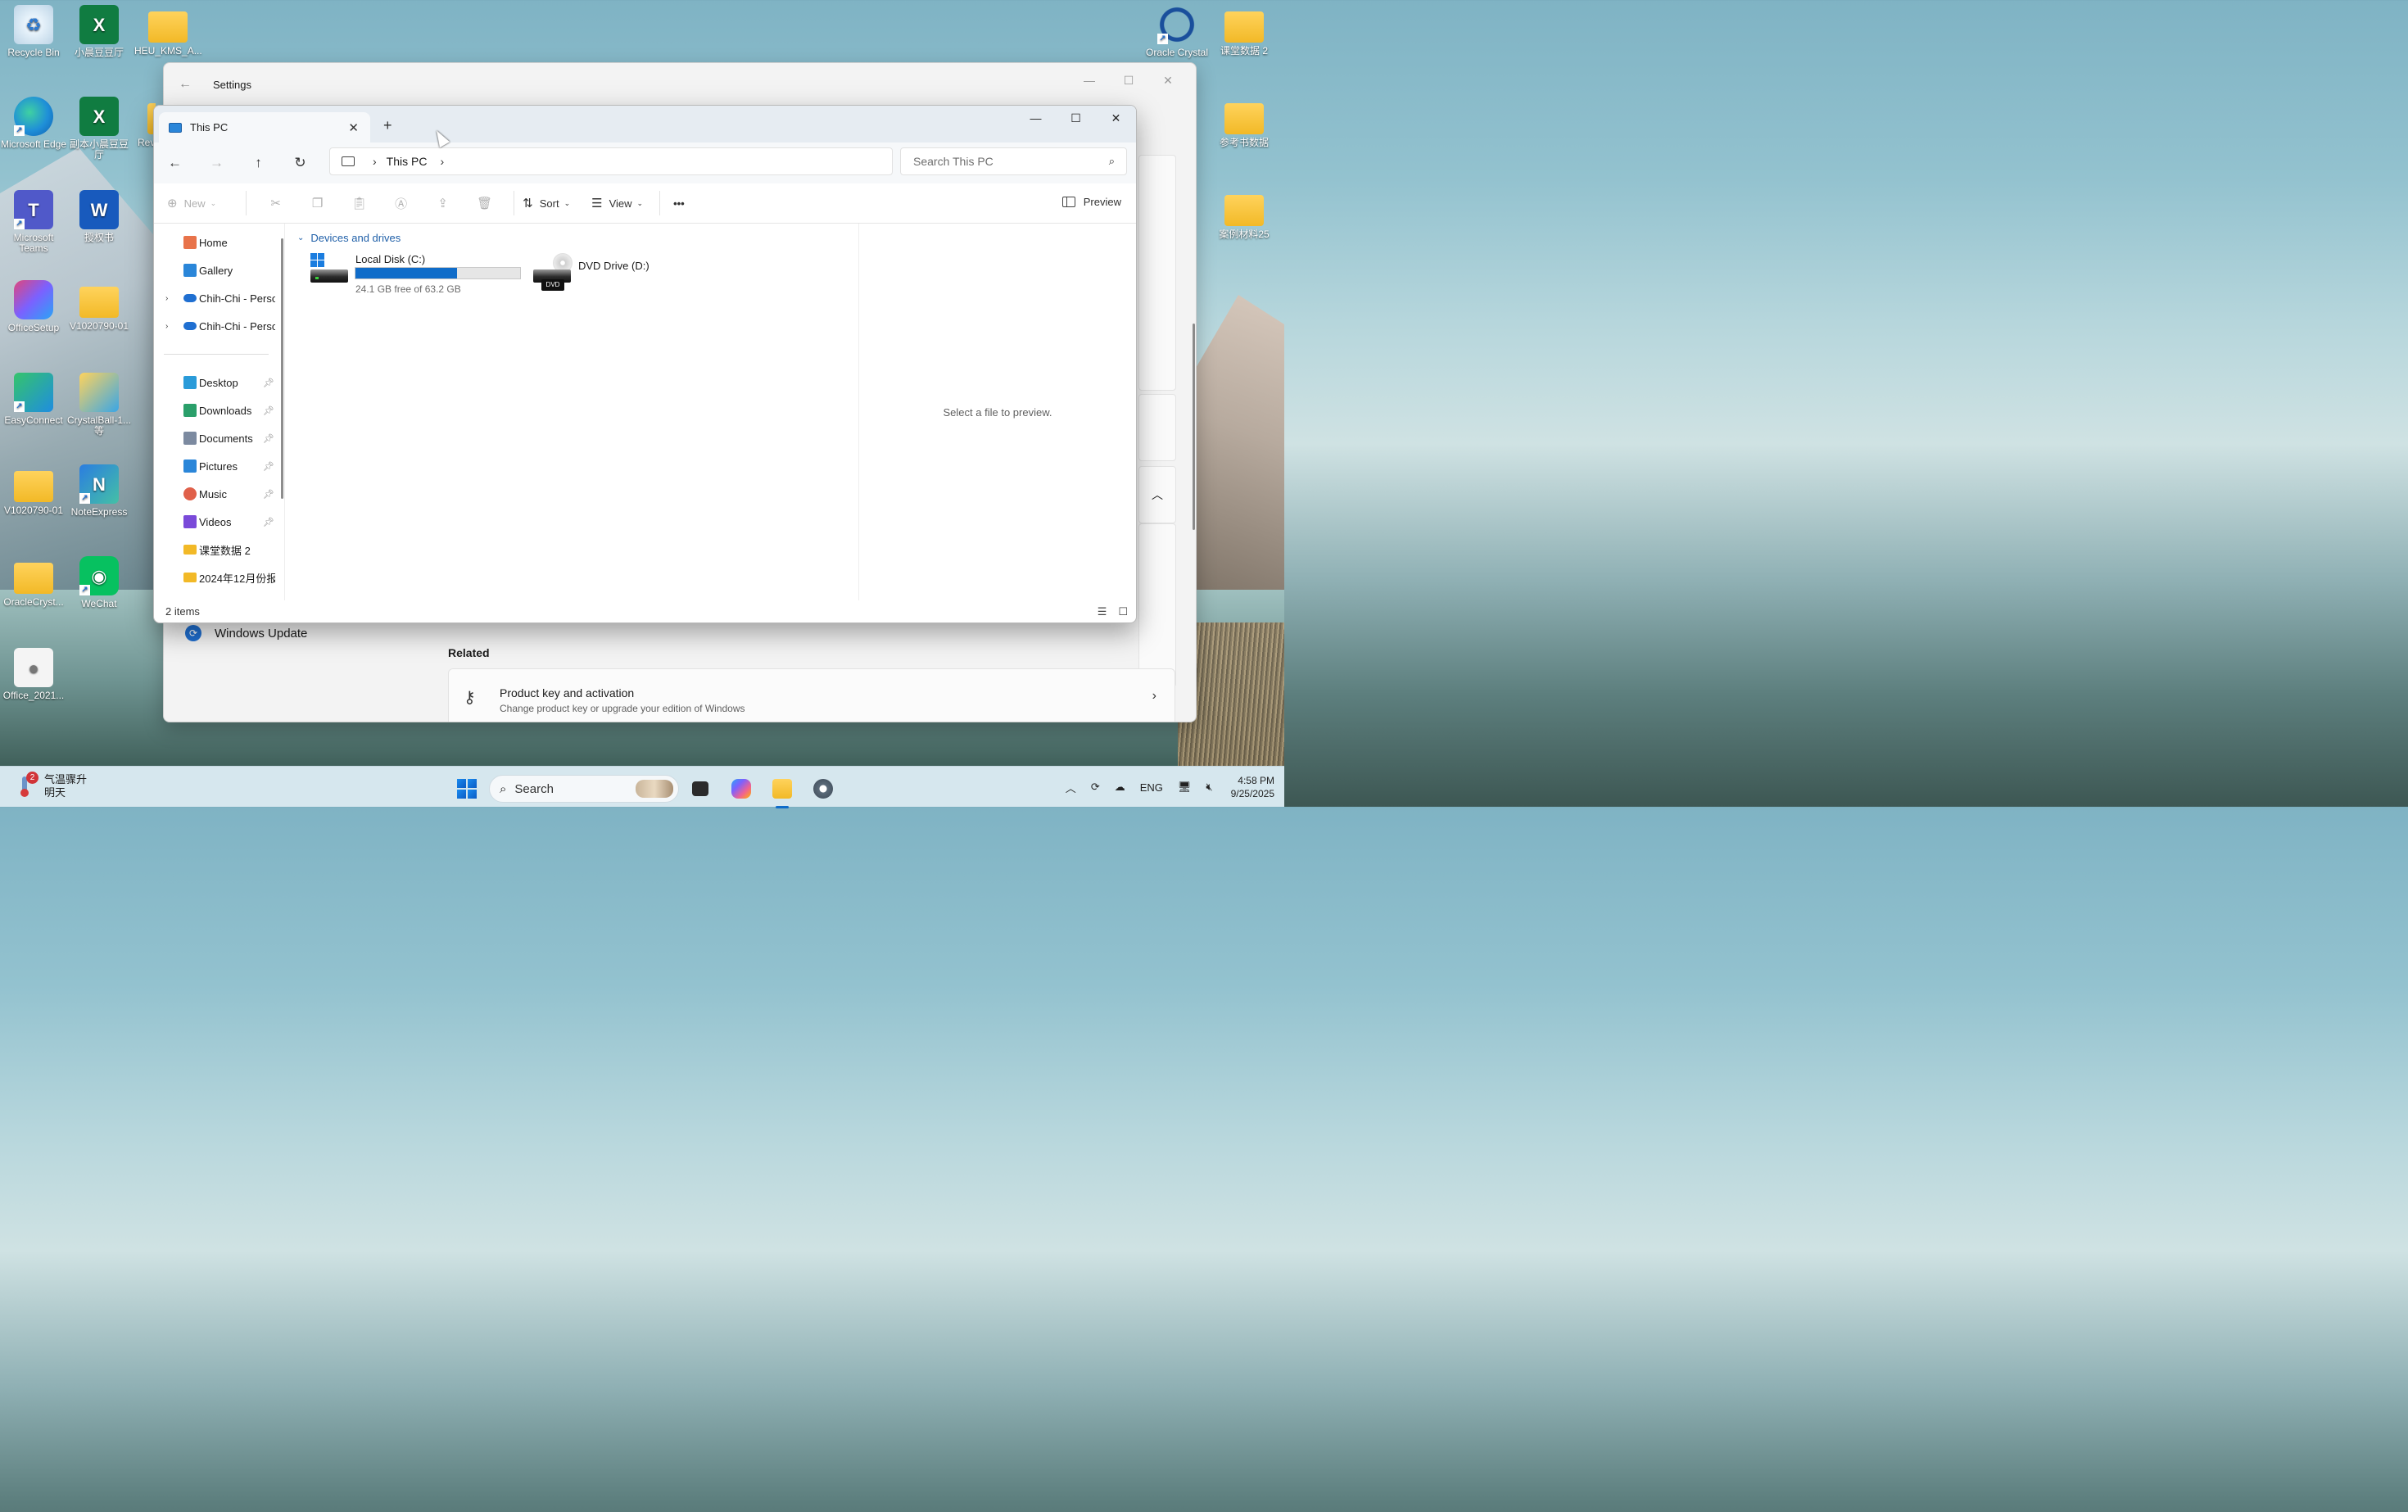 The width and height of the screenshot is (2408, 1512). Describe the element at coordinates (617, 203) in the screenshot. I see `view-button: ☰ View ⌄` at that location.